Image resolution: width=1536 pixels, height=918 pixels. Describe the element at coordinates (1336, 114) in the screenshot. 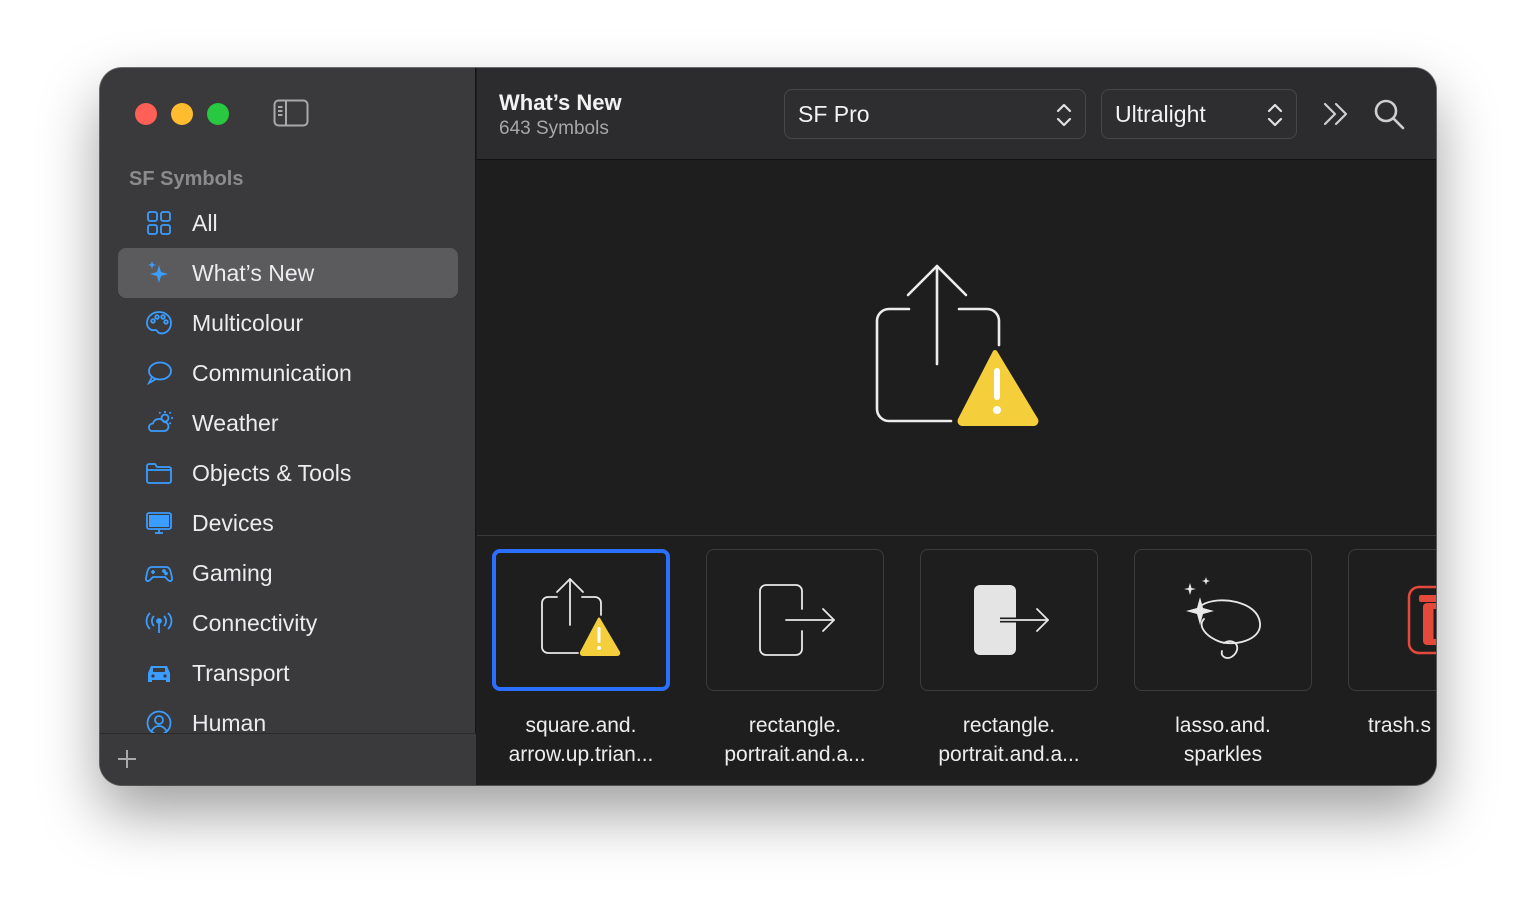

I see `chevron-double-right-icon` at that location.